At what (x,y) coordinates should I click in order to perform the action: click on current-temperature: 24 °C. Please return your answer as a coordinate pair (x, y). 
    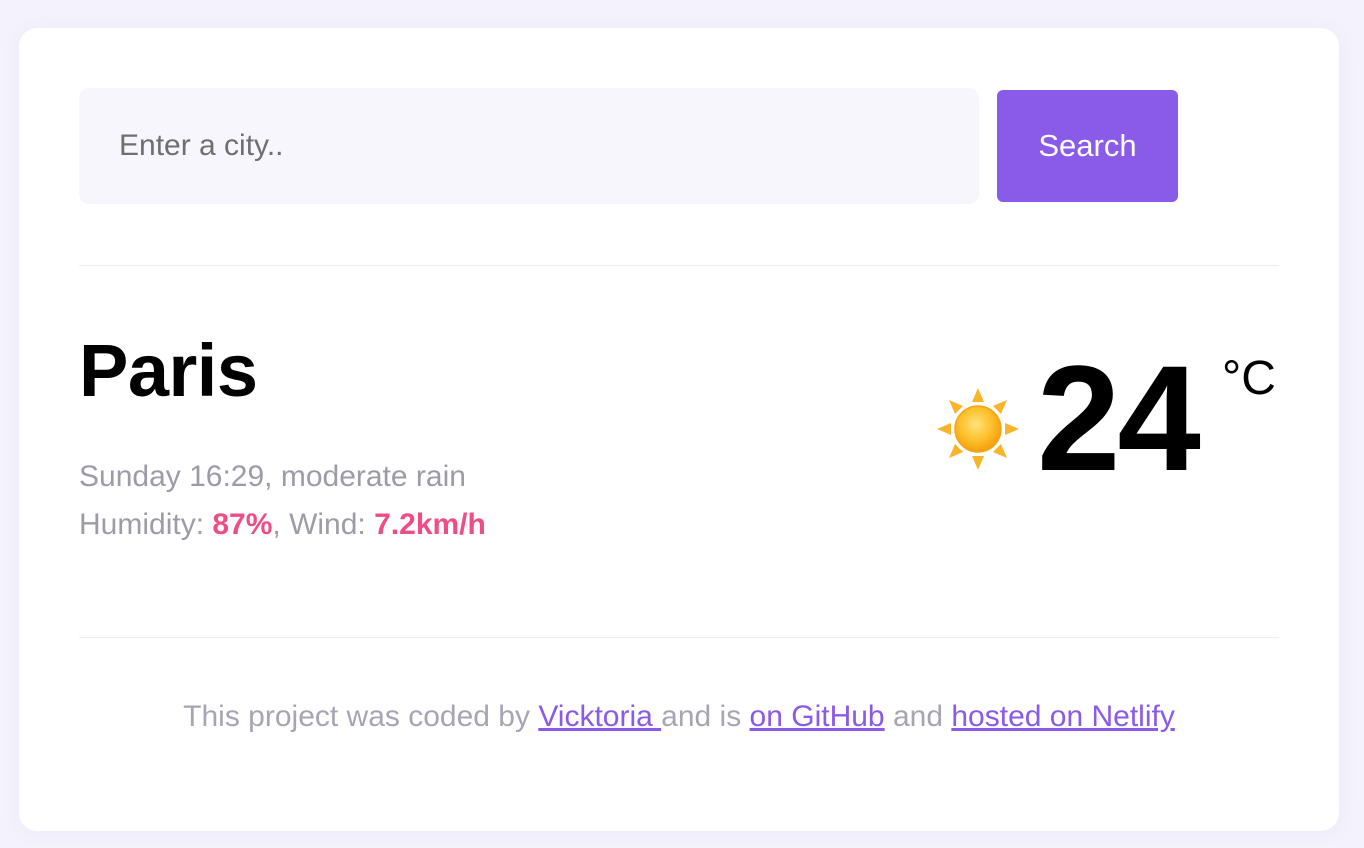
    Looking at the image, I should click on (1109, 418).